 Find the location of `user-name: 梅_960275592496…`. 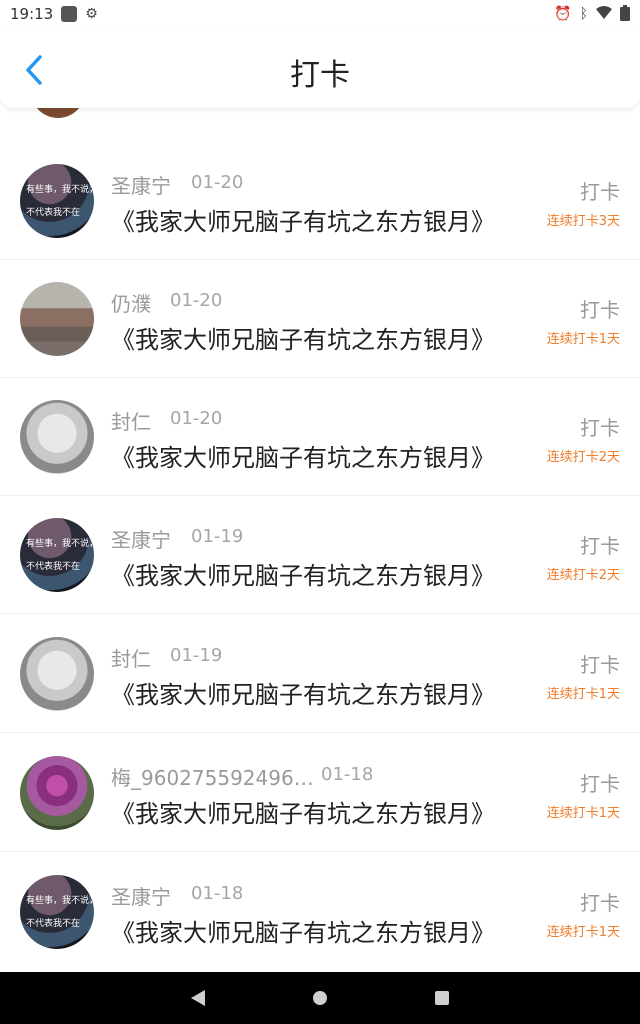

user-name: 梅_960275592496… is located at coordinates (212, 778).